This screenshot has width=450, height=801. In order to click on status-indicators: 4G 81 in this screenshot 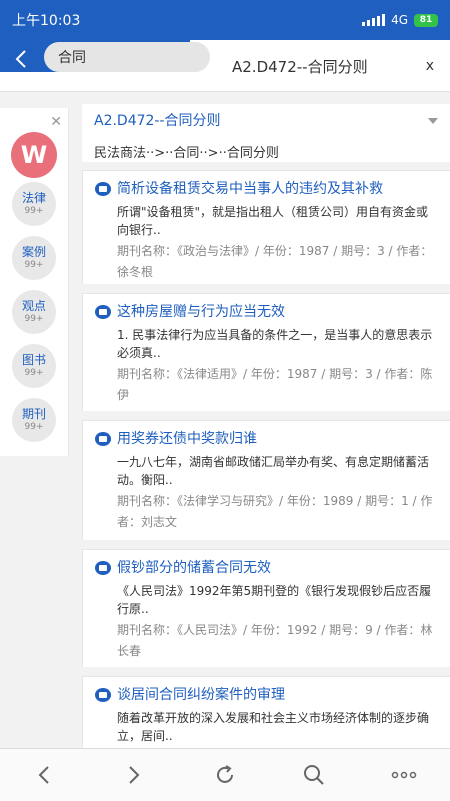, I will do `click(400, 20)`.